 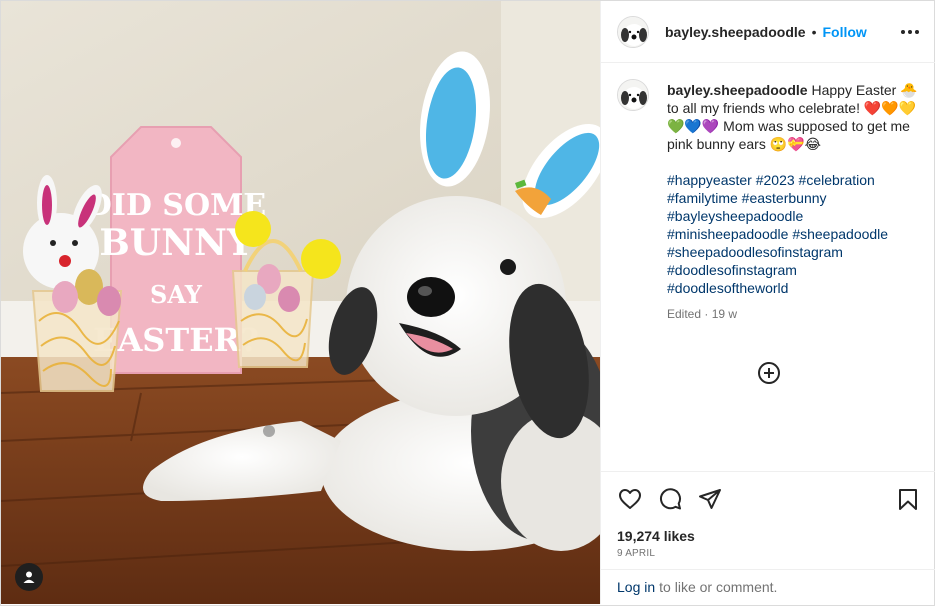 I want to click on hashtag-line: #happyeaster #2023 #celebration, so click(x=793, y=180).